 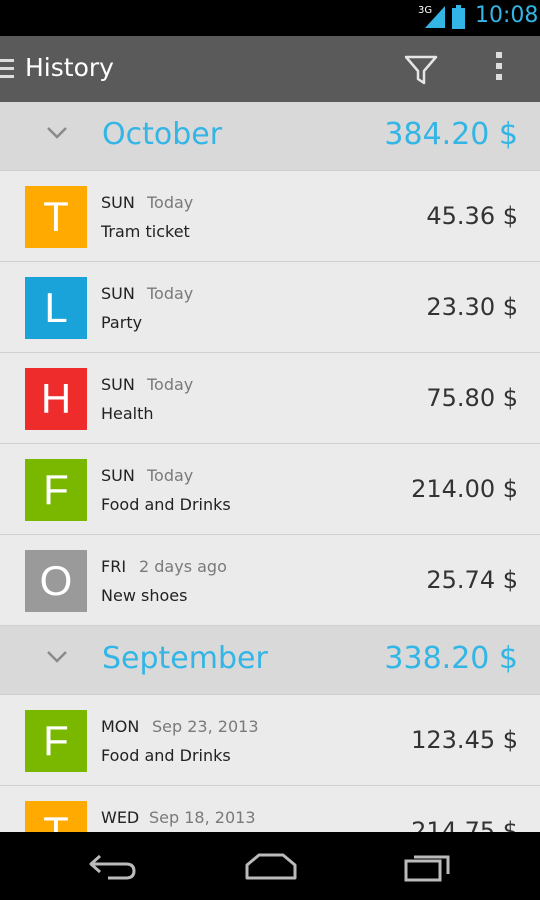 What do you see at coordinates (451, 134) in the screenshot?
I see `month-total: 384.20 $` at bounding box center [451, 134].